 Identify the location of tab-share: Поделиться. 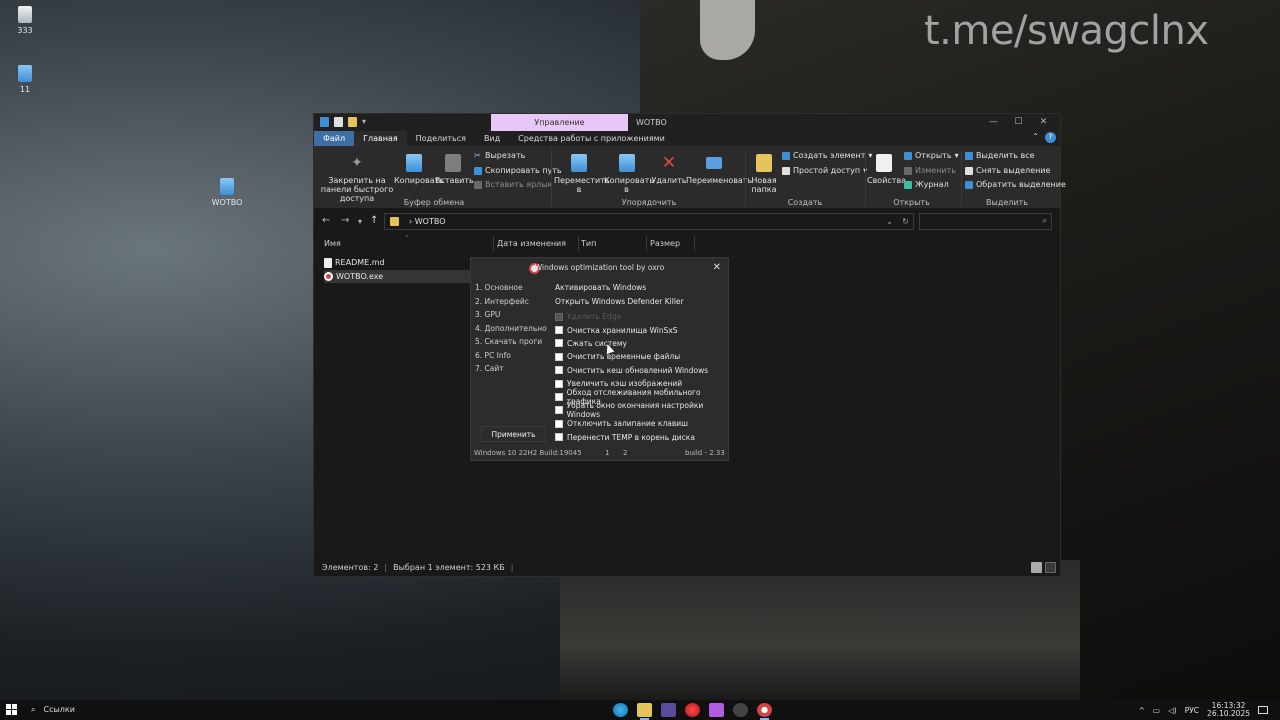
(441, 138).